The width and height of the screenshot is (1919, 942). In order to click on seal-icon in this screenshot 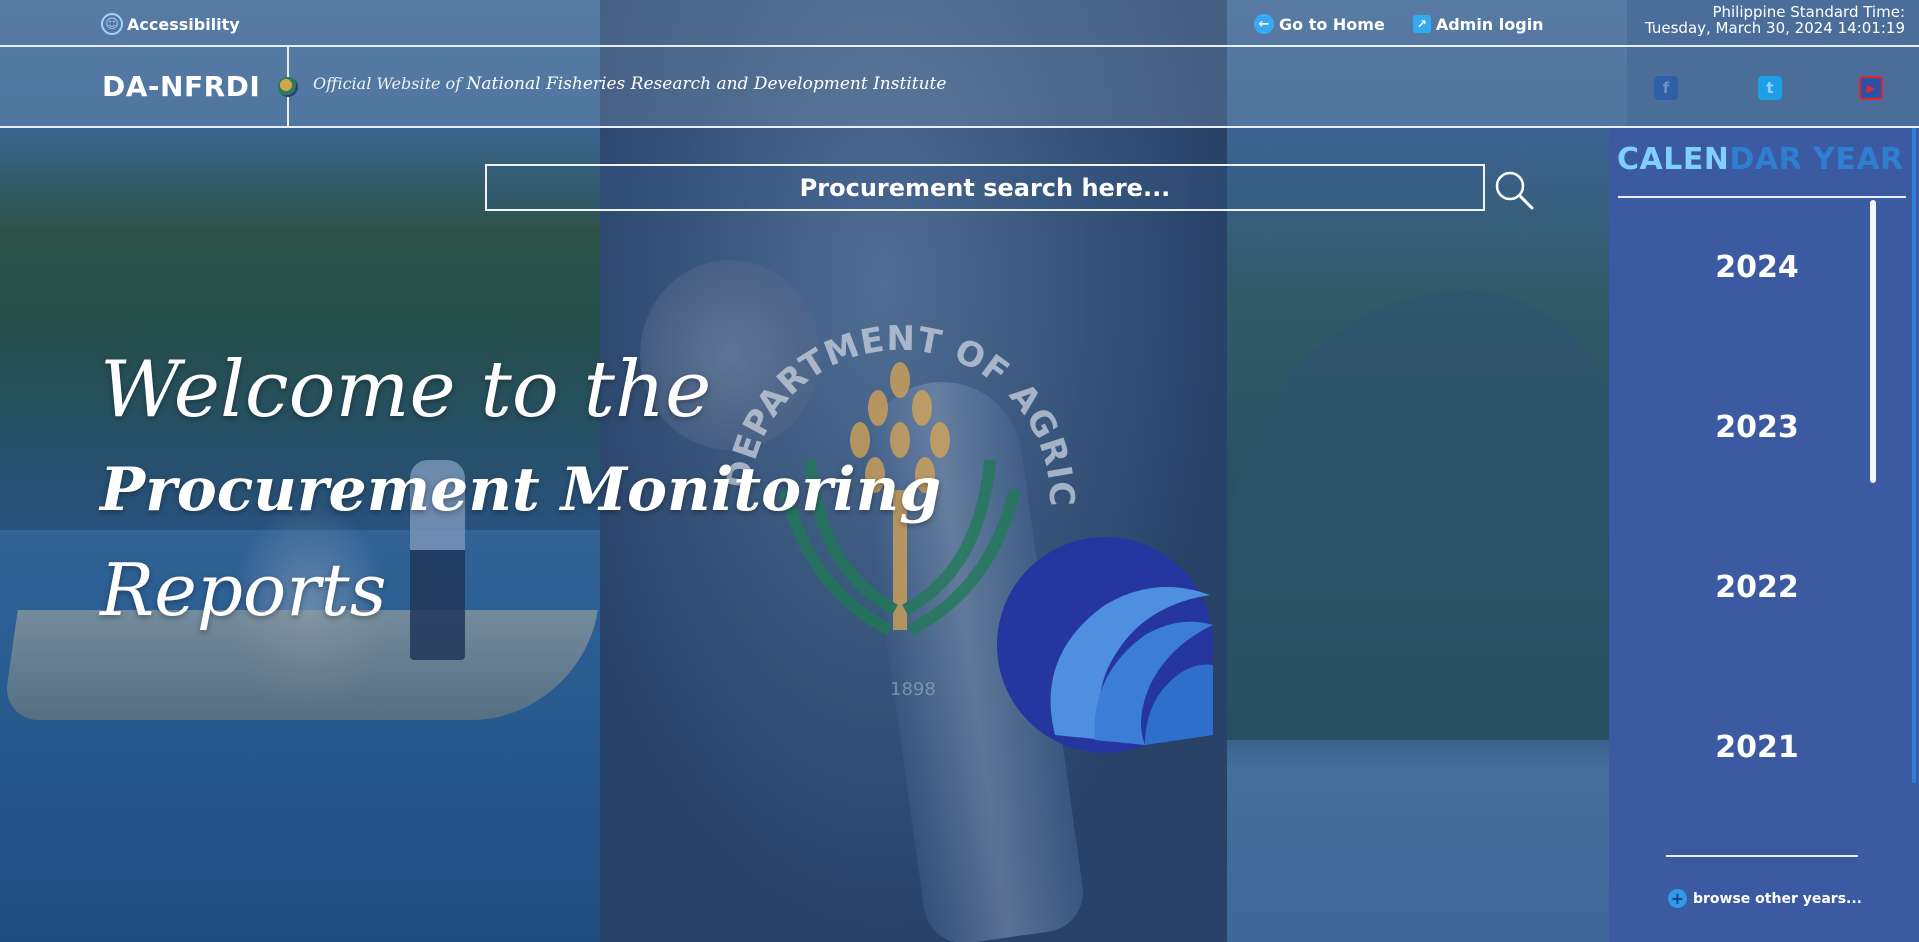, I will do `click(288, 87)`.